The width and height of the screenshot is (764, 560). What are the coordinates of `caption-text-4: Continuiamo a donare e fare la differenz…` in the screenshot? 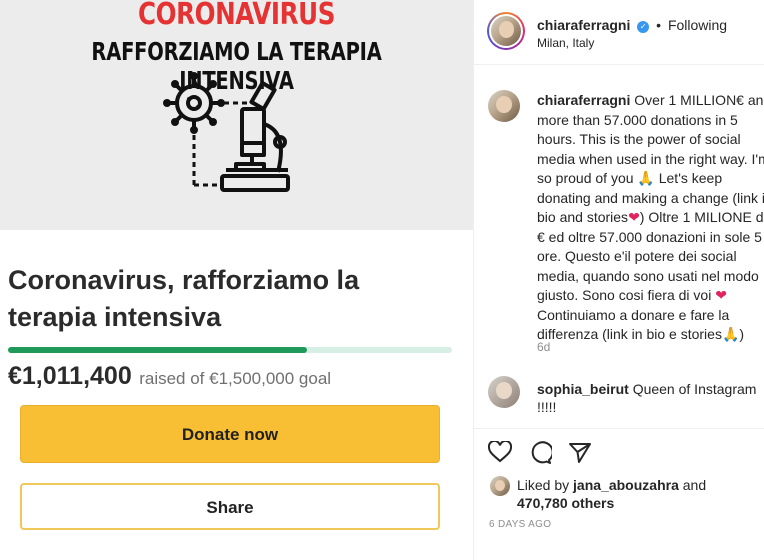 It's located at (633, 324).